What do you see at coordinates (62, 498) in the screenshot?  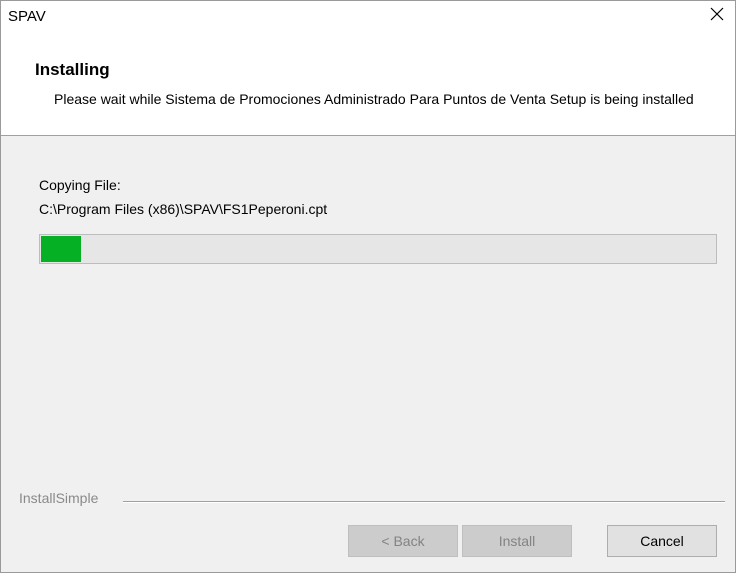 I see `brand-label: InstallSimple` at bounding box center [62, 498].